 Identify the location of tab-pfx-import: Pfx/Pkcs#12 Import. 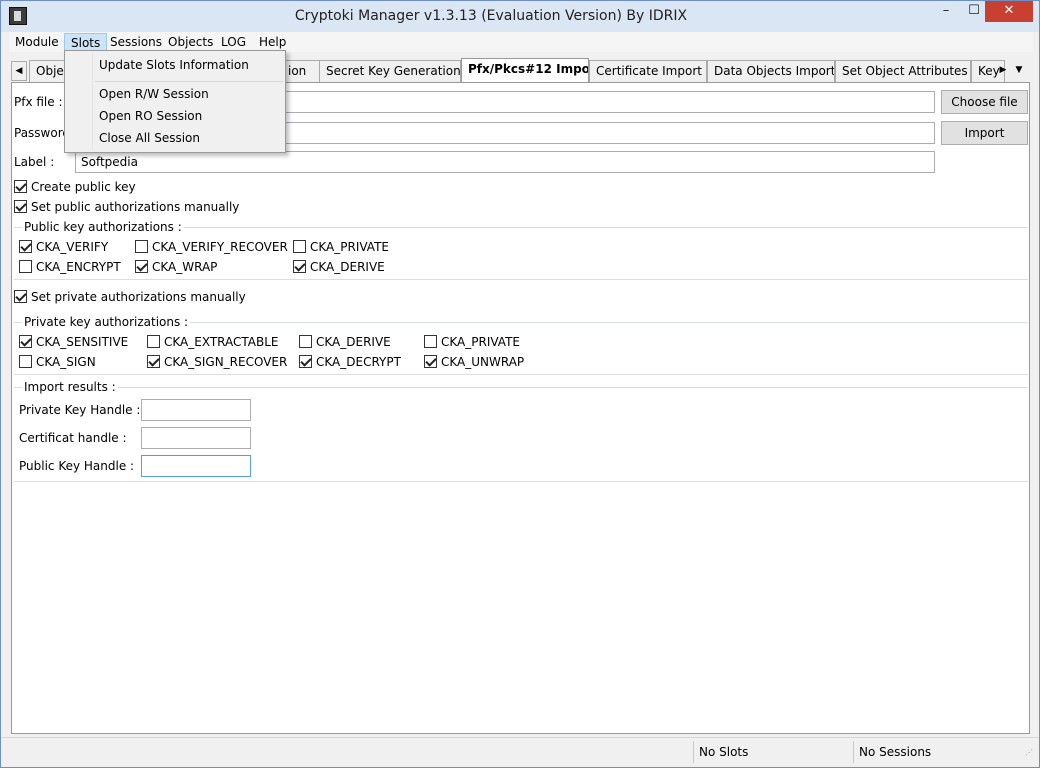
(525, 70).